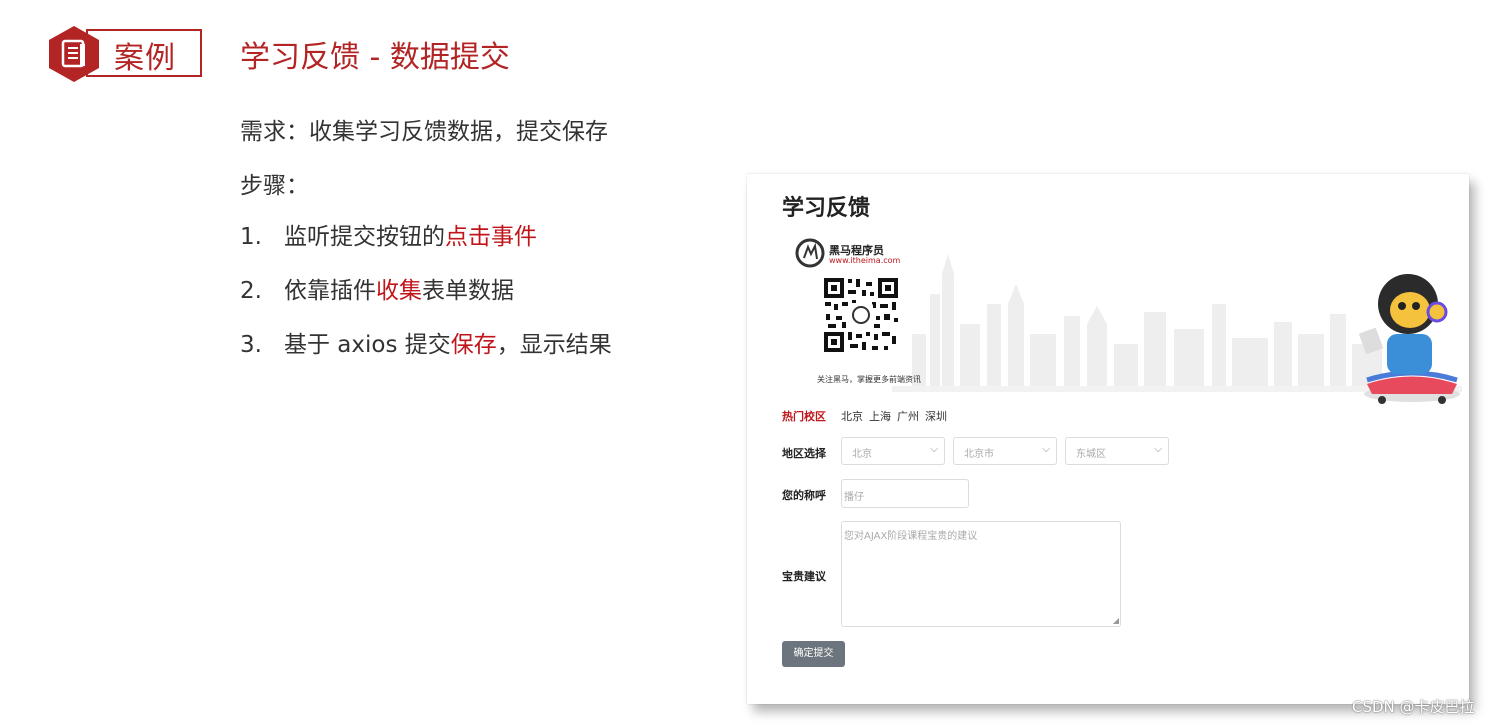  What do you see at coordinates (826, 208) in the screenshot?
I see `form-title: 学习反馈` at bounding box center [826, 208].